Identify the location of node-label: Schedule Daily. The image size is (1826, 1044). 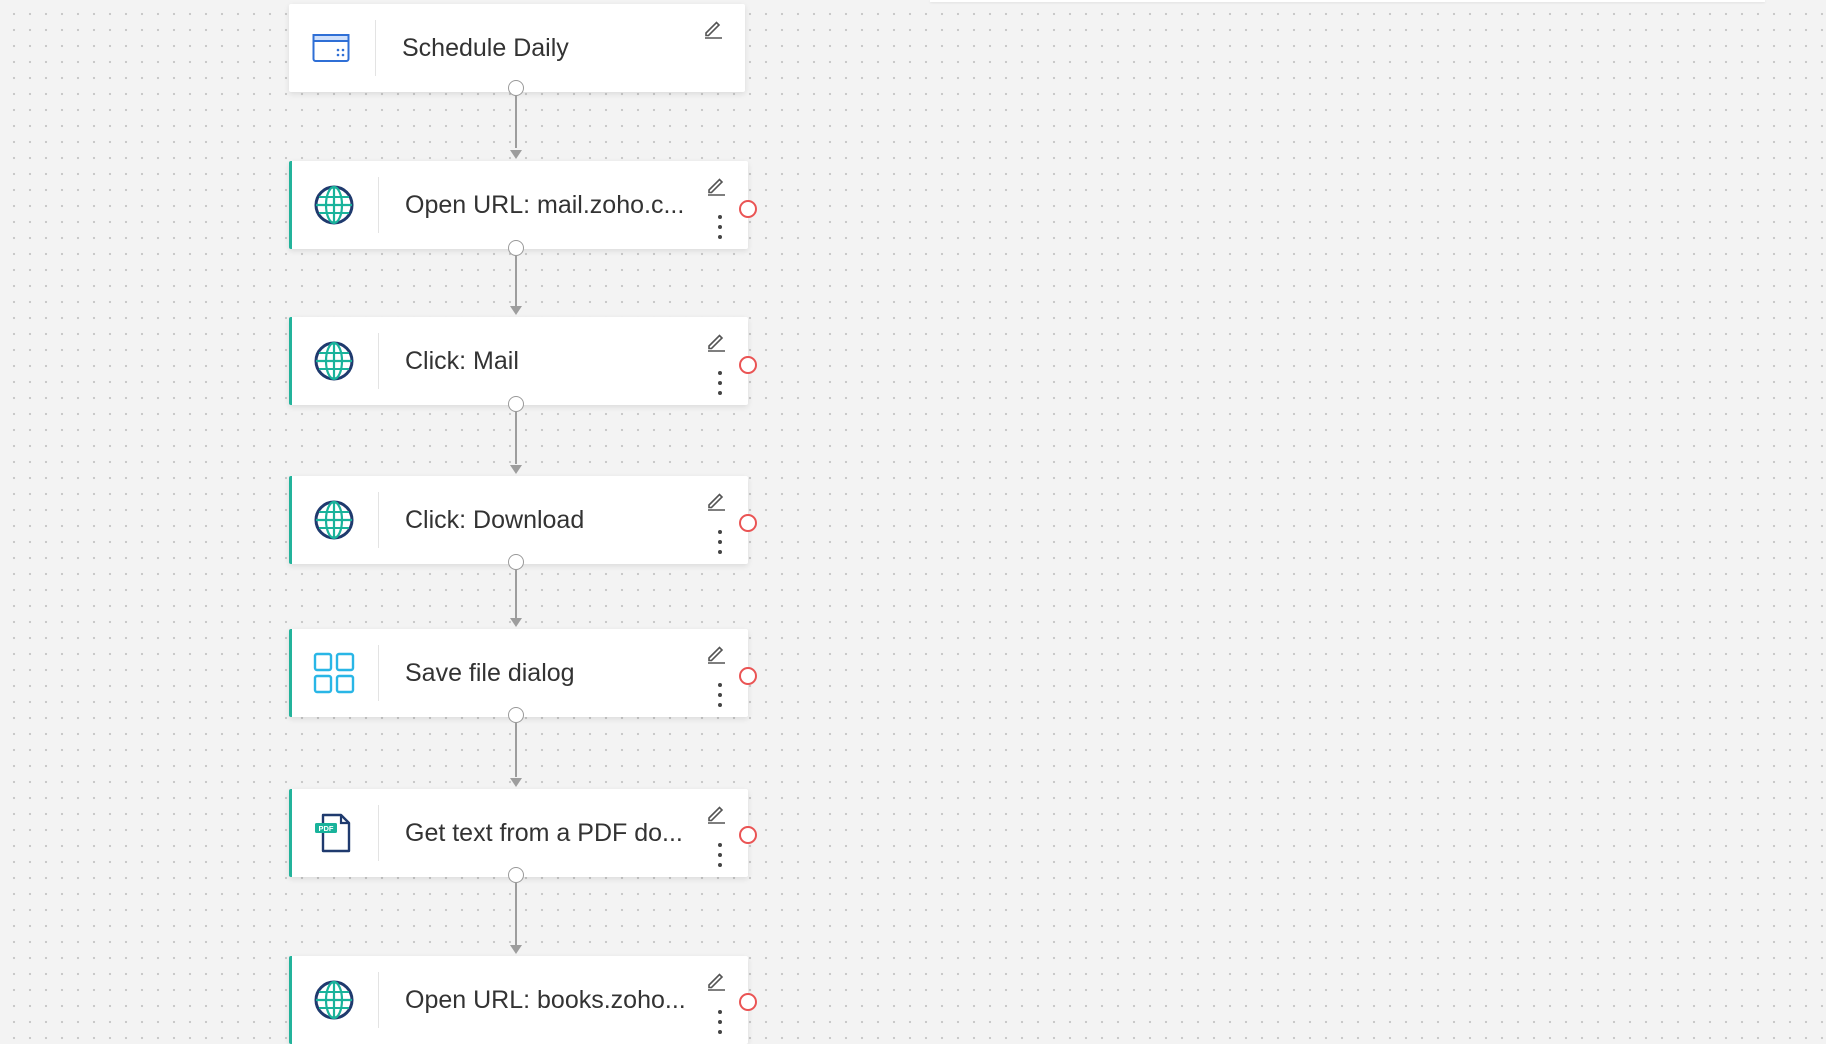
(485, 48).